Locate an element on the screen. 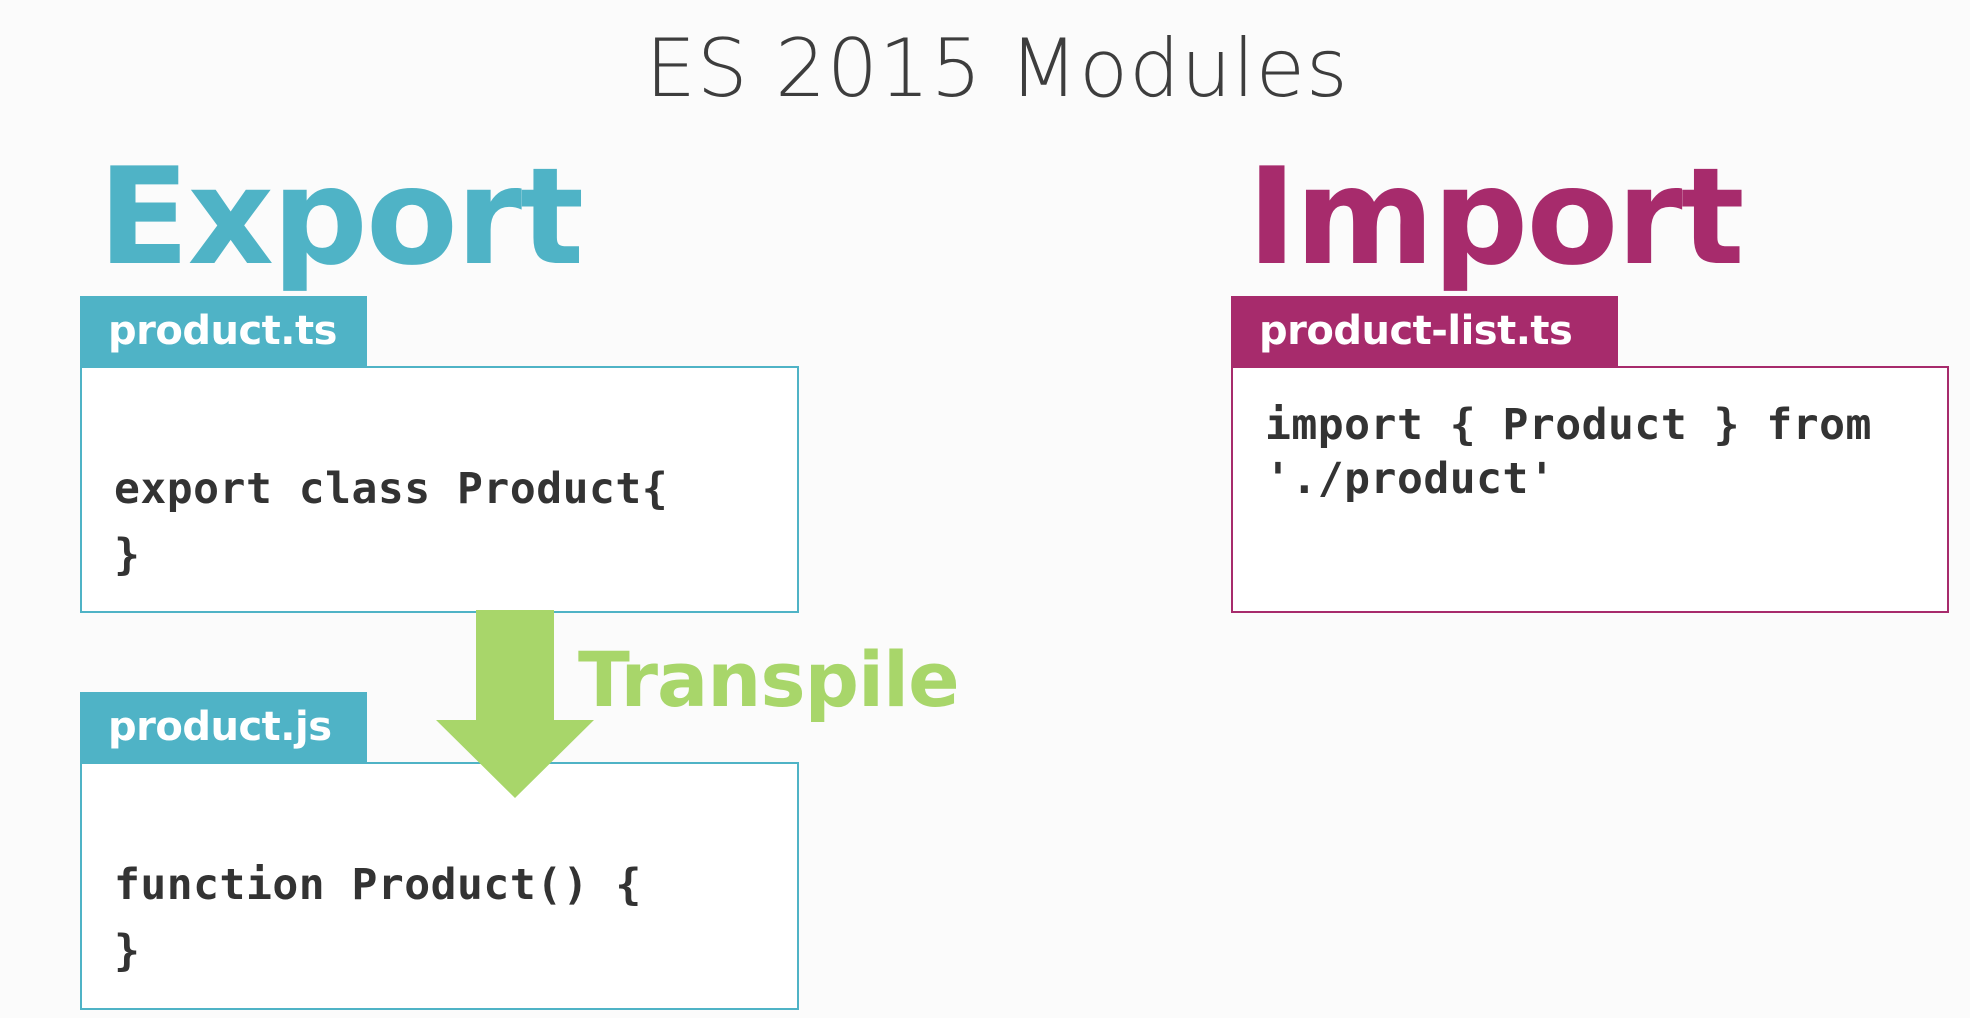 This screenshot has height=1018, width=1970. transpile-label: Transpile is located at coordinates (769, 679).